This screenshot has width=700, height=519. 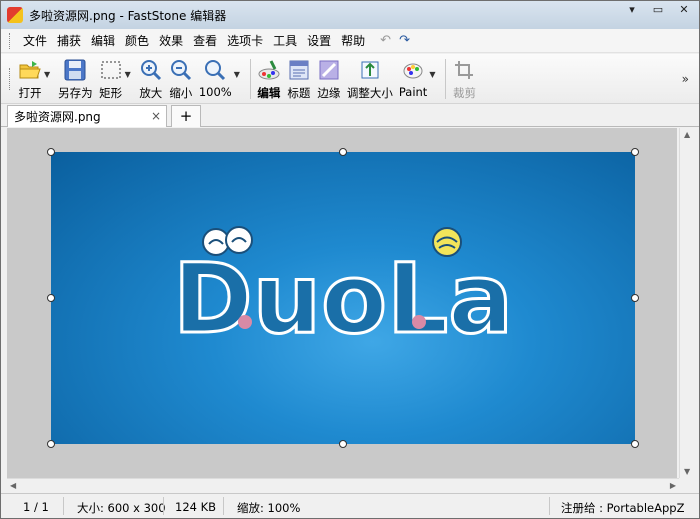 I want to click on caption-label: 标题, so click(x=299, y=93).